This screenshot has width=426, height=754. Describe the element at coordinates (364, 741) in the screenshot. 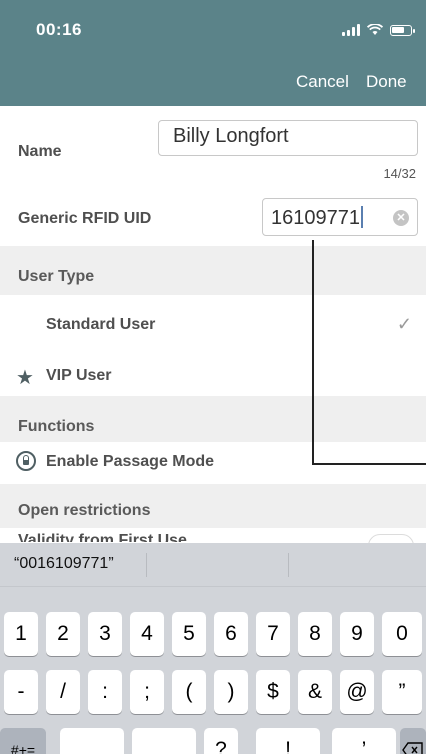

I see `key: ’` at that location.